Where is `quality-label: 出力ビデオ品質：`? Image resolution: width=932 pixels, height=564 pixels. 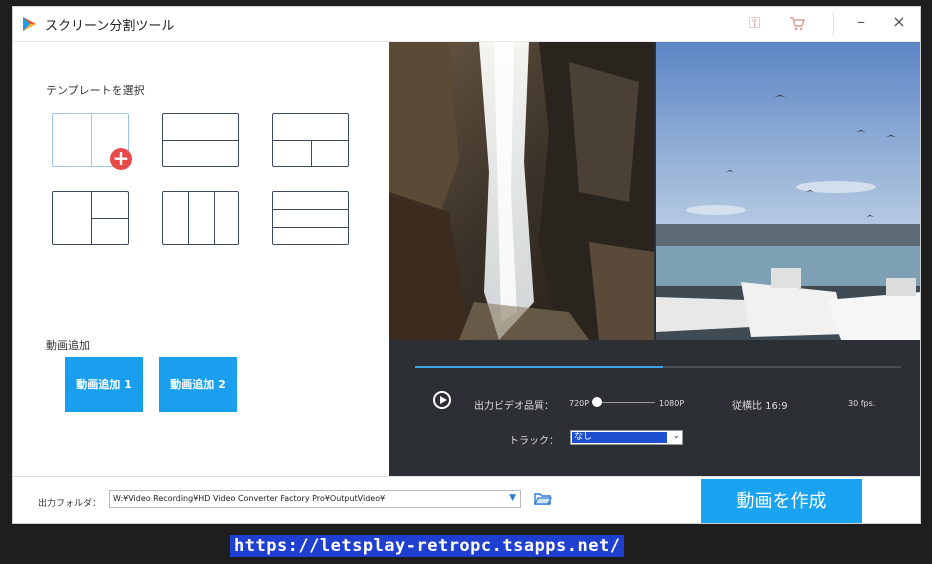 quality-label: 出力ビデオ品質： is located at coordinates (514, 406).